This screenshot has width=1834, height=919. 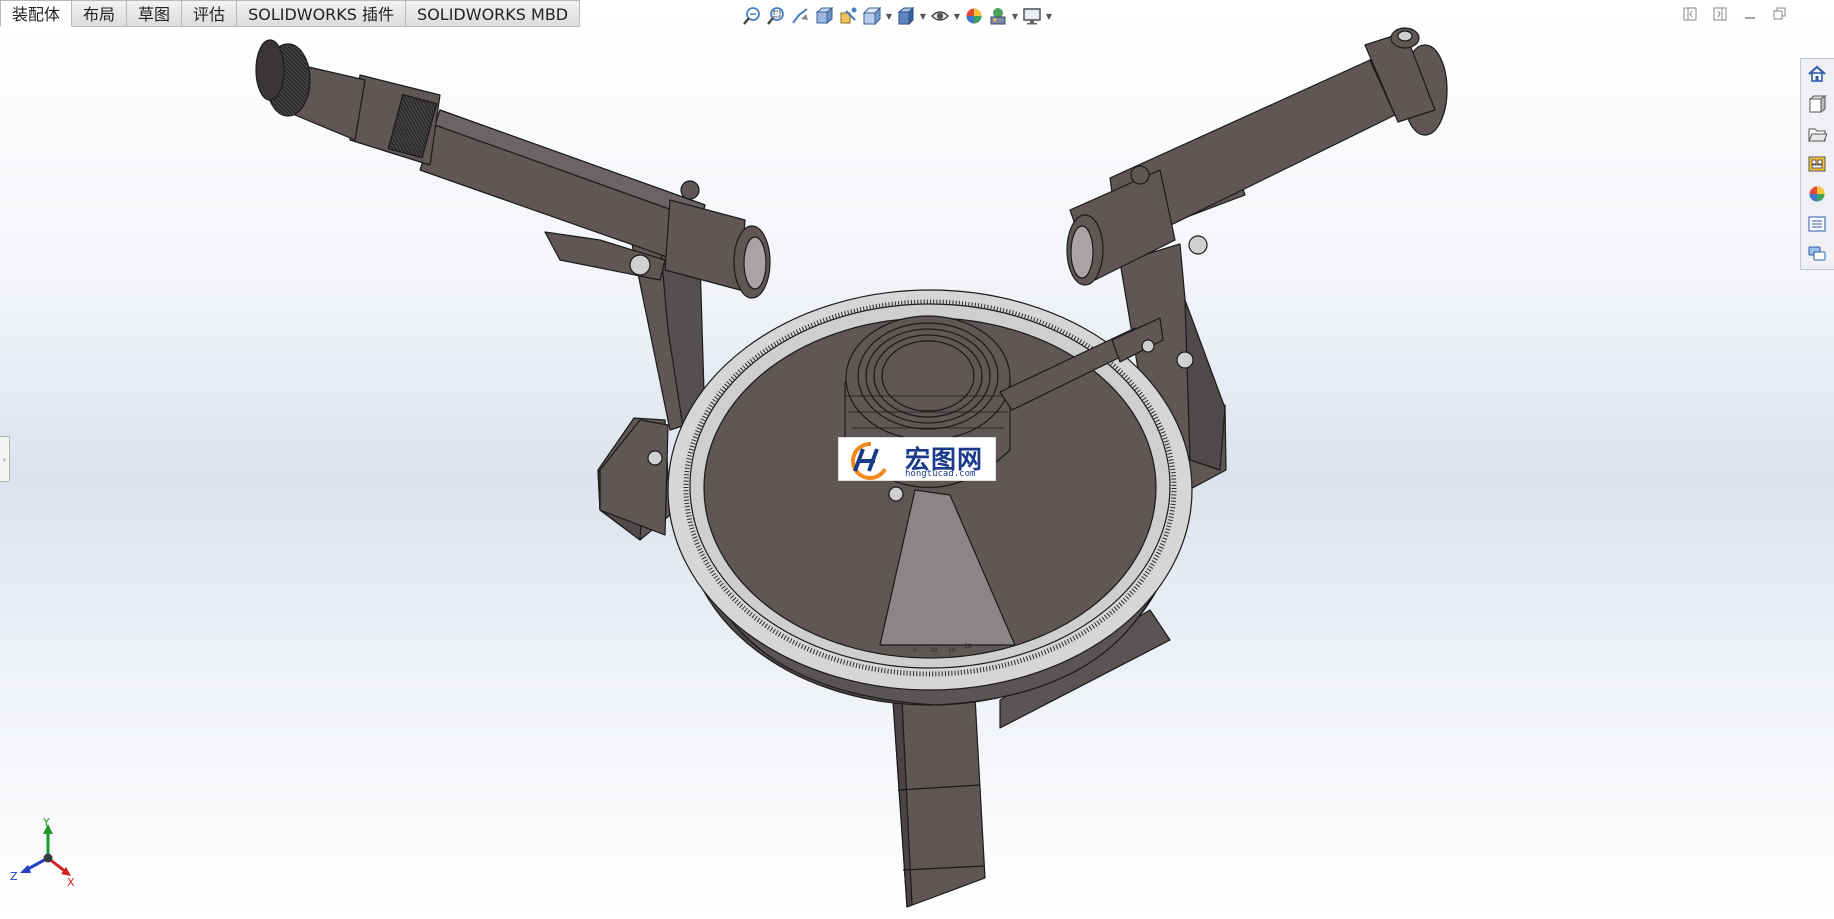 I want to click on feature-manager-expand-handle: ›, so click(x=5, y=459).